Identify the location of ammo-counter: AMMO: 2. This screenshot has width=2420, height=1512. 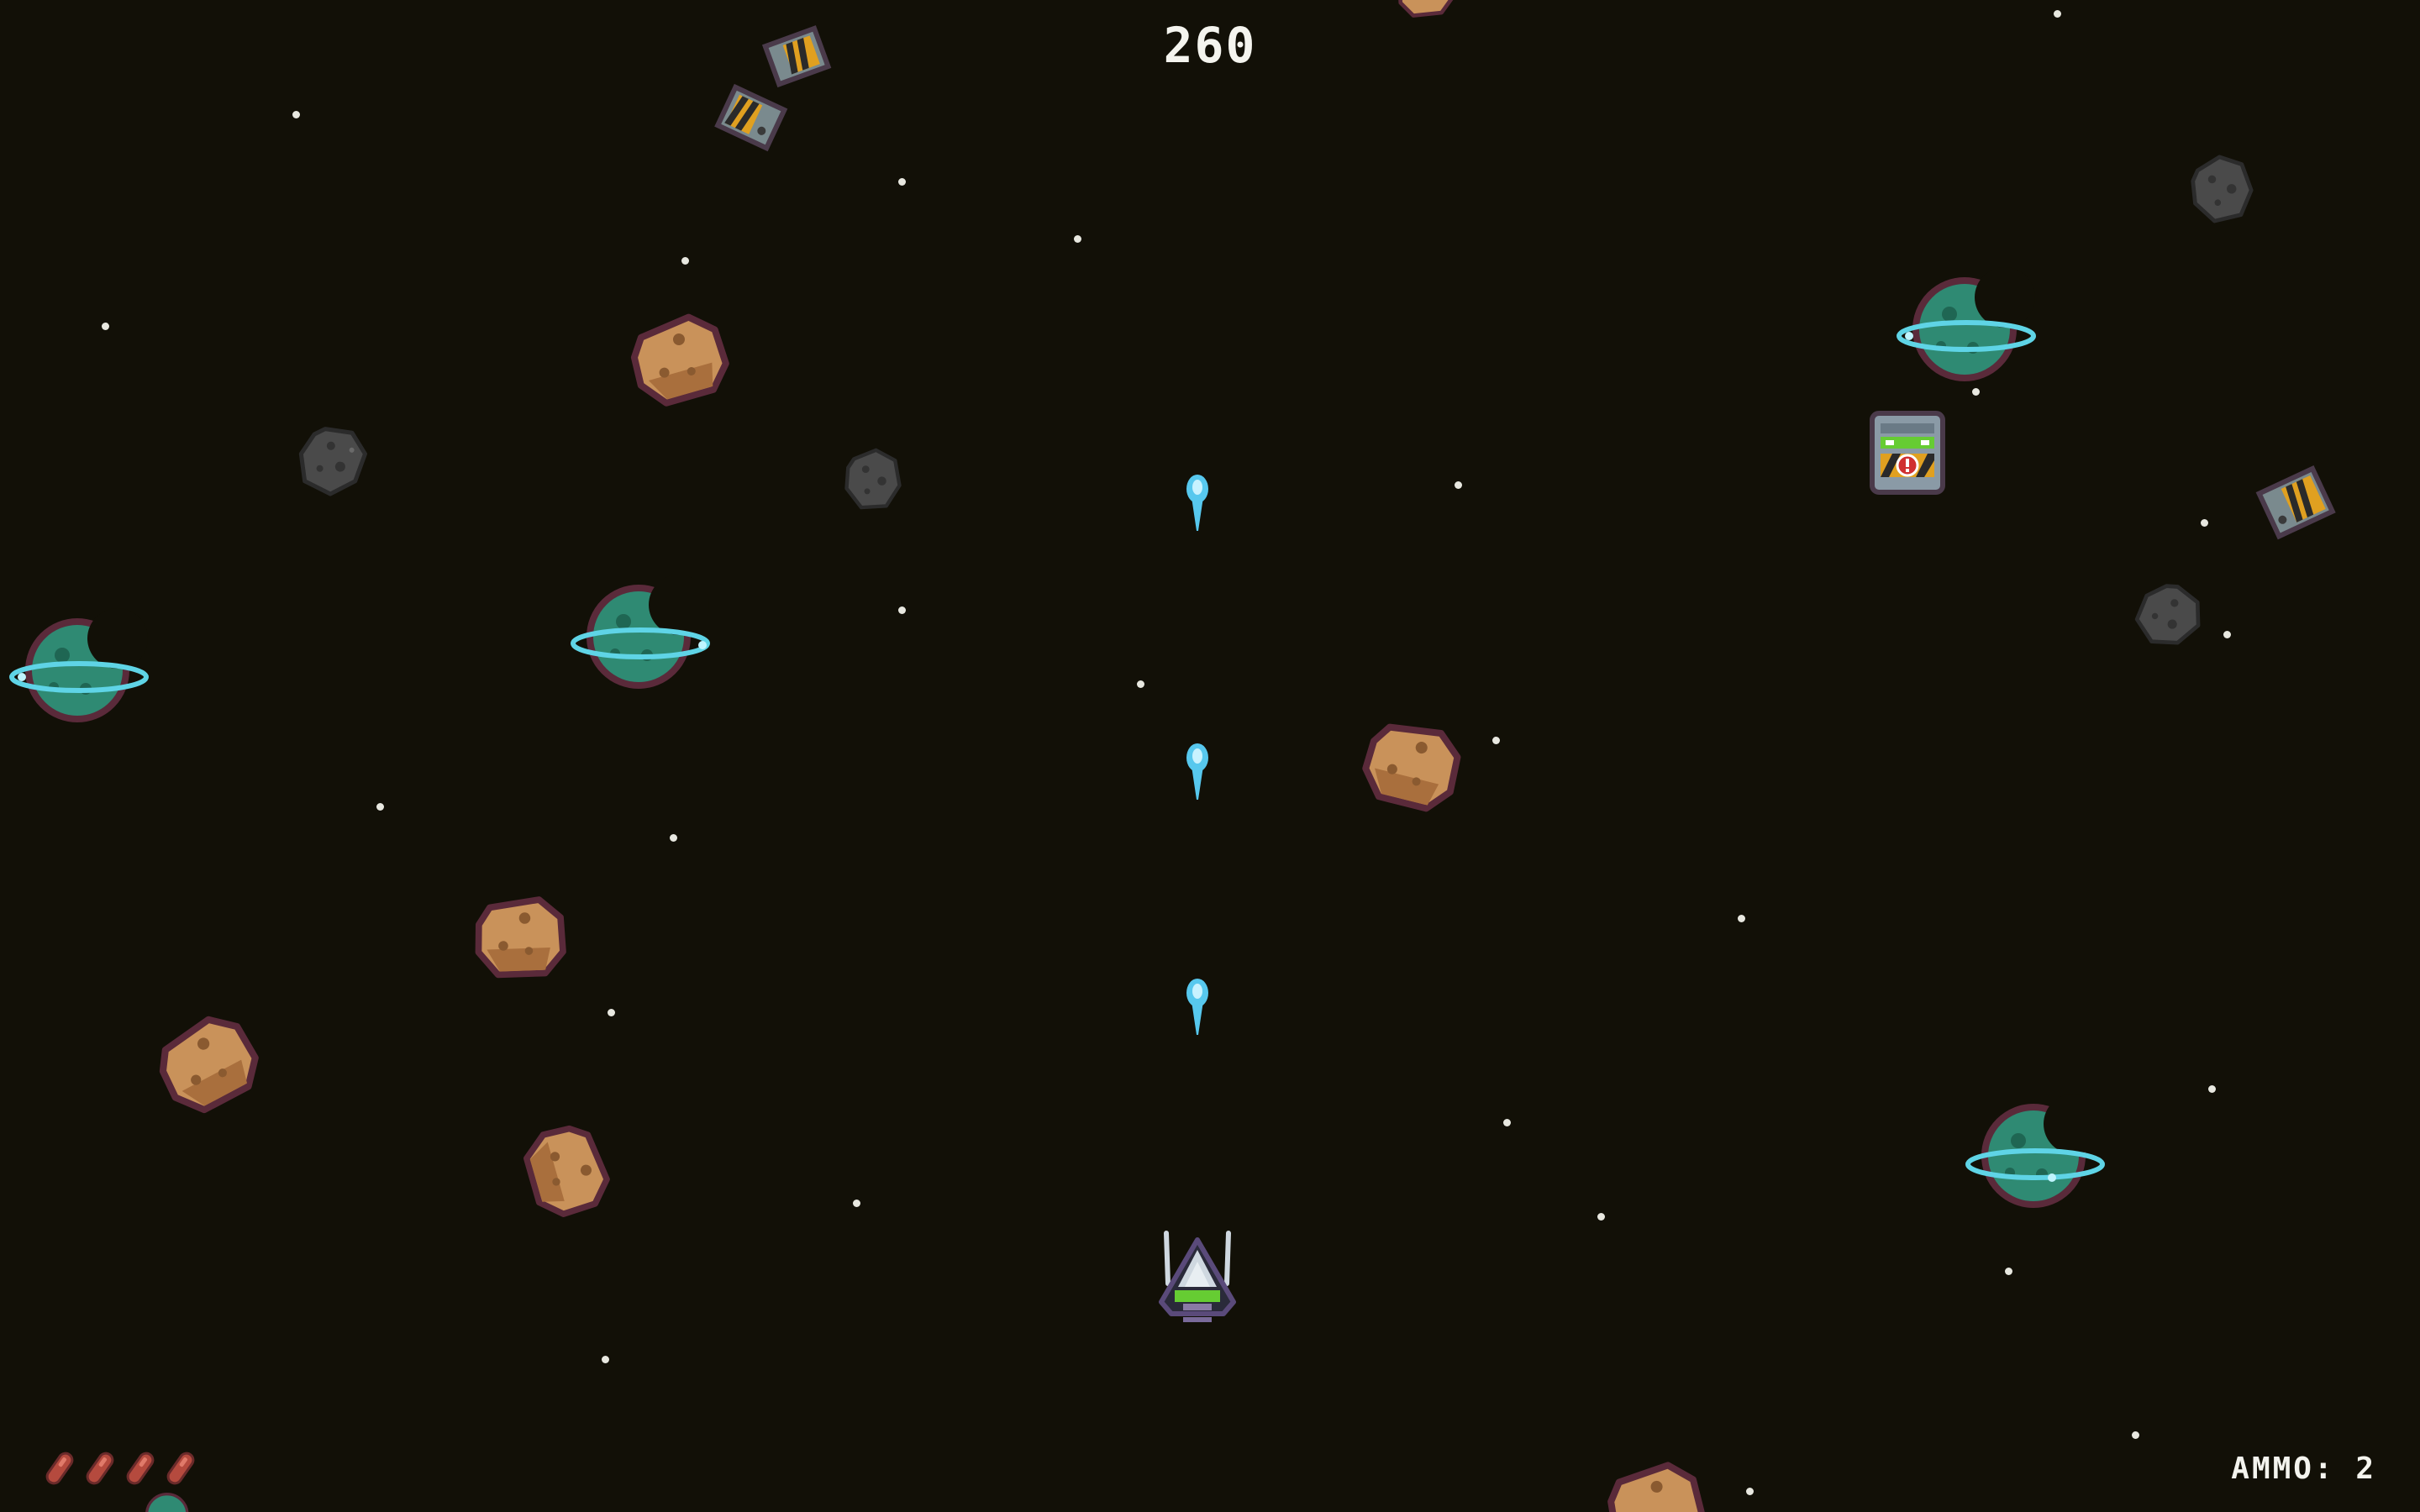
(2303, 1469).